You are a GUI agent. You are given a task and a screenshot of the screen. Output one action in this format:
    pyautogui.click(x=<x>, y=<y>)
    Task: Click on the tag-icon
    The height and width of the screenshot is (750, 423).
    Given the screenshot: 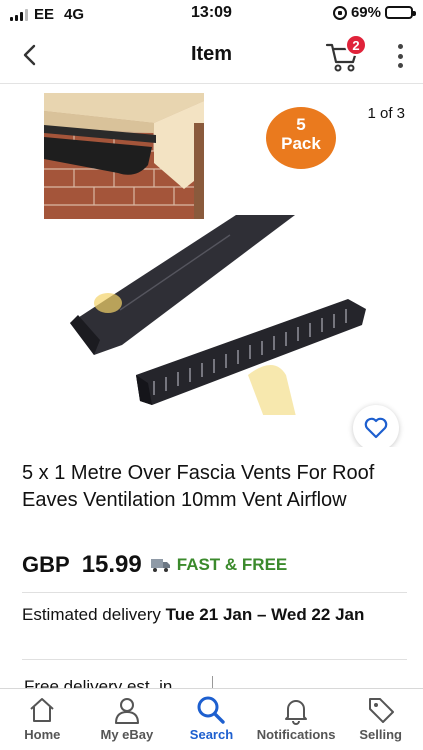 What is the action you would take?
    pyautogui.click(x=381, y=710)
    